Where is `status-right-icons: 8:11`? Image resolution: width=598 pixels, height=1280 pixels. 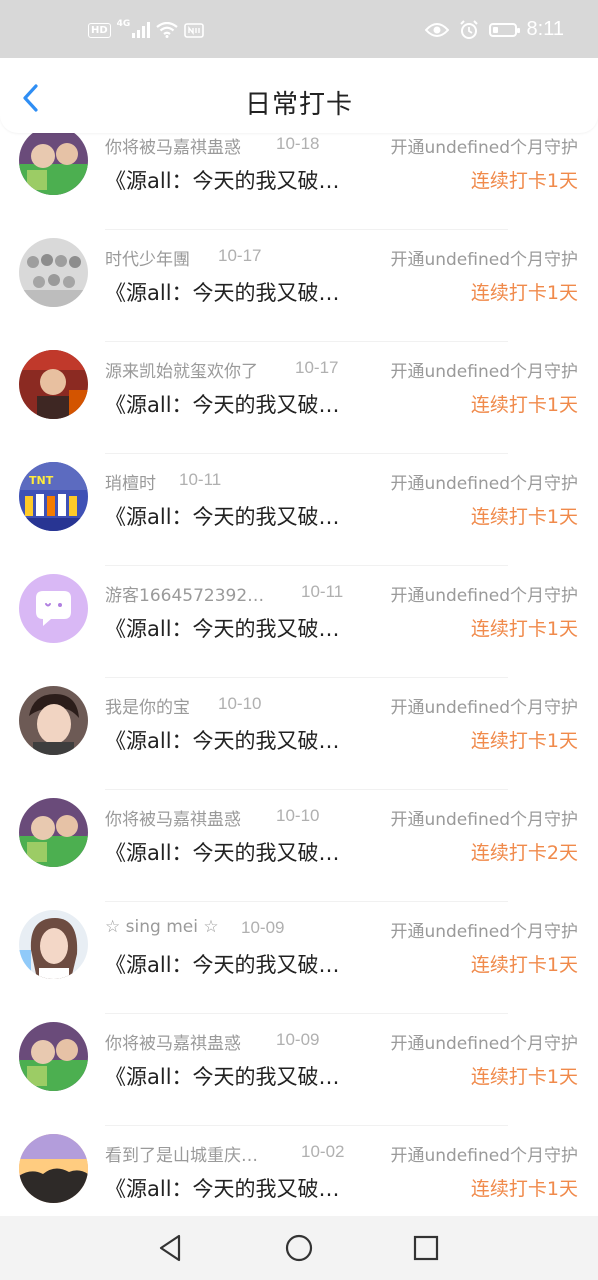 status-right-icons: 8:11 is located at coordinates (494, 29).